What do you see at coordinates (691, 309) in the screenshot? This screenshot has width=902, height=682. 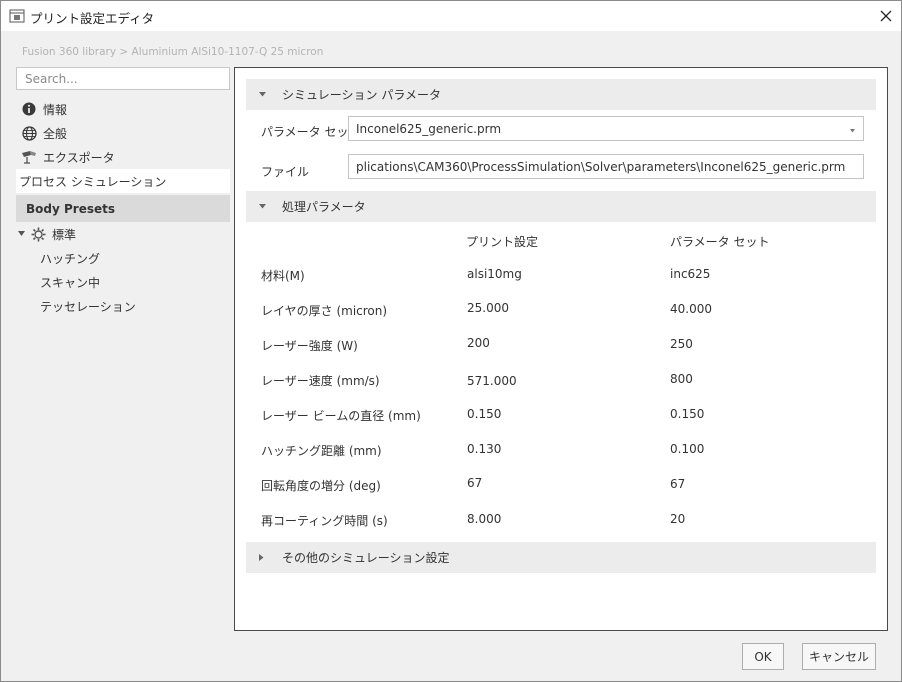 I see `param-set-value: 40.000` at bounding box center [691, 309].